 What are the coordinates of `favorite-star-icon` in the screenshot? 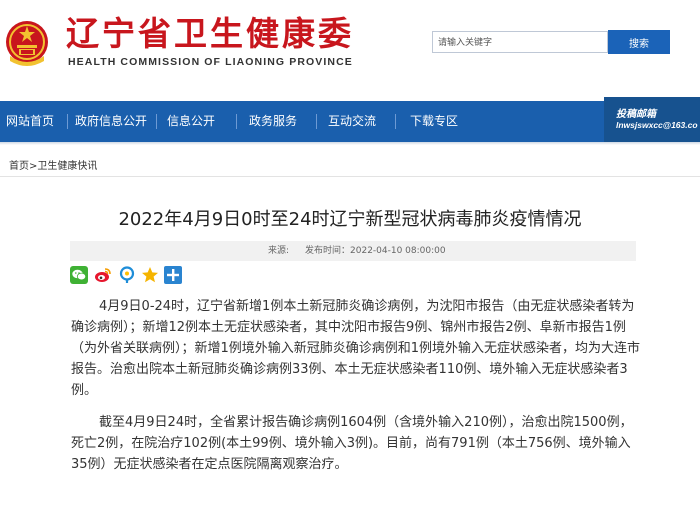 It's located at (150, 275).